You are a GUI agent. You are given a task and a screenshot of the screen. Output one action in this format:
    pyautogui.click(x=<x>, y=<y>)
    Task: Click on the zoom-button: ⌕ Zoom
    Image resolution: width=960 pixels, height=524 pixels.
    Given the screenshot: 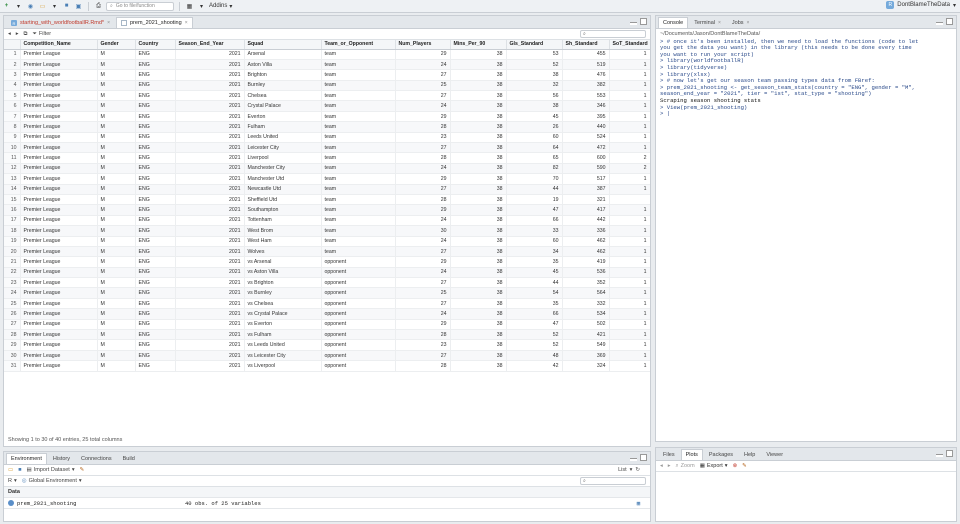 What is the action you would take?
    pyautogui.click(x=685, y=466)
    